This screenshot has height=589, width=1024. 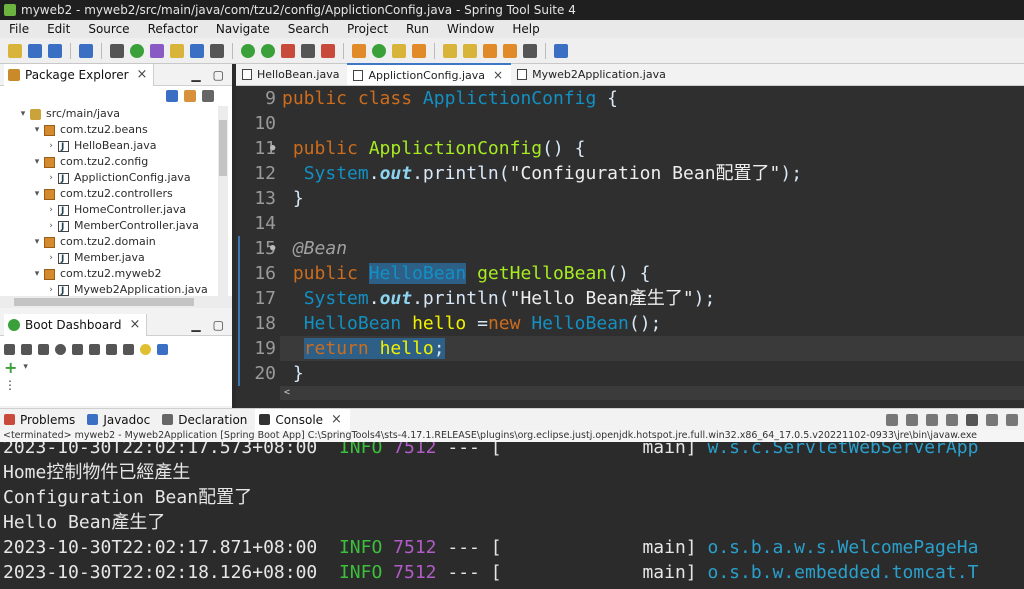 I want to click on tree-item: › ApplictionConfig.java, so click(x=109, y=178).